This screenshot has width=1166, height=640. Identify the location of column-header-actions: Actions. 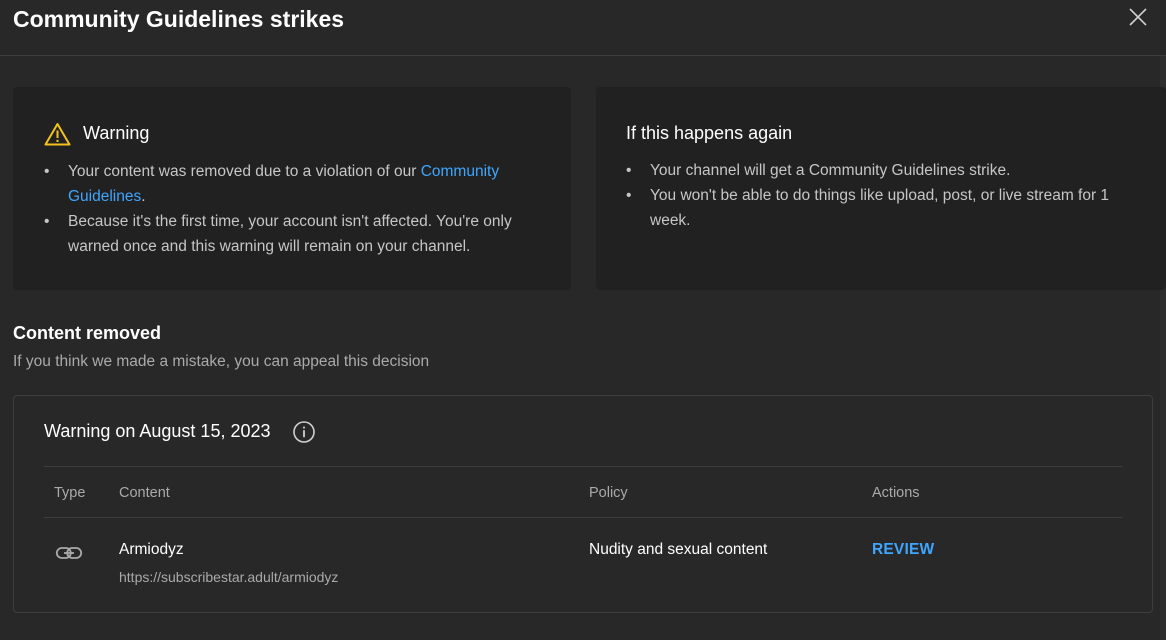
(896, 493).